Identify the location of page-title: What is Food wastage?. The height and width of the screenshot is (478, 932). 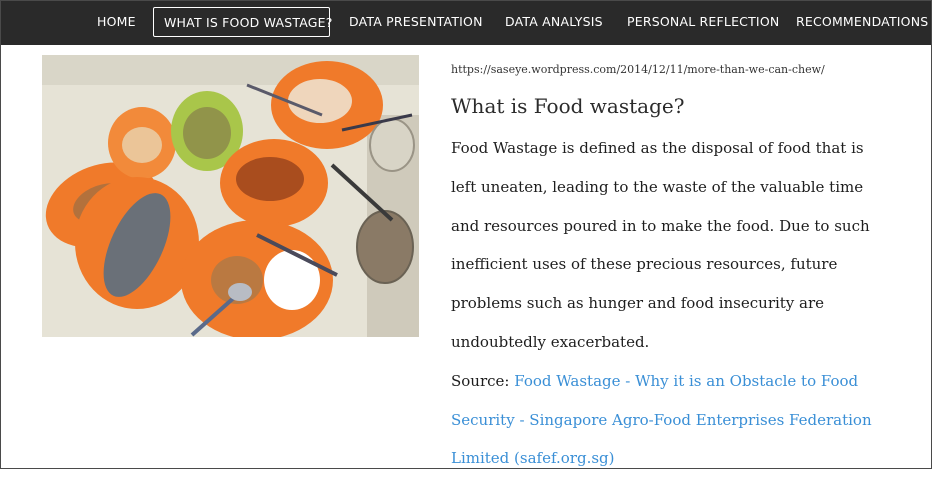
(568, 106).